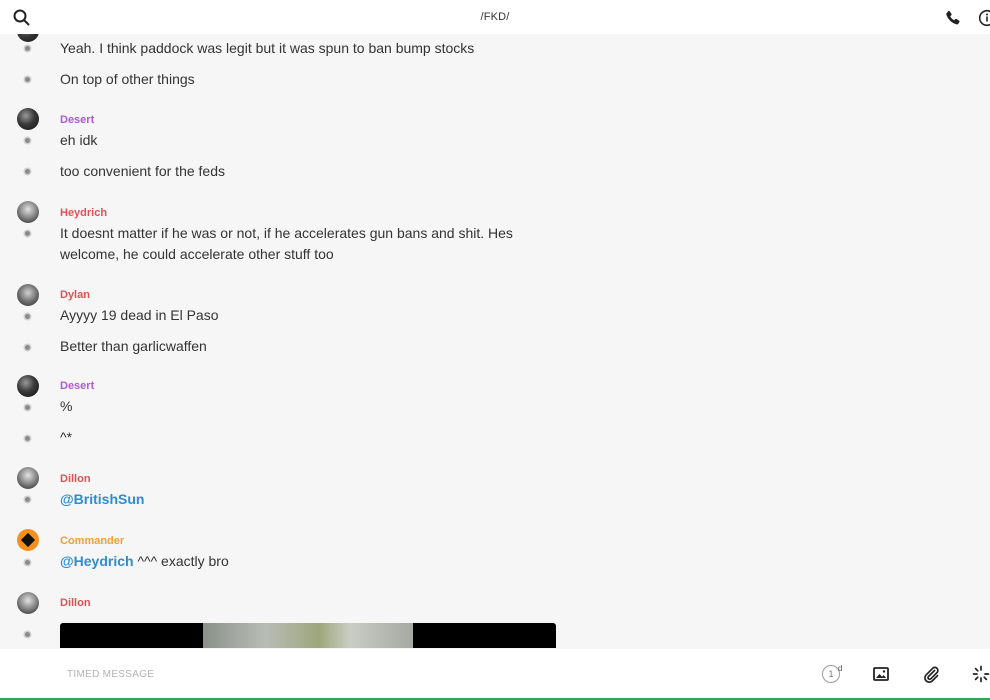 The image size is (990, 700). What do you see at coordinates (984, 18) in the screenshot?
I see `info-icon` at bounding box center [984, 18].